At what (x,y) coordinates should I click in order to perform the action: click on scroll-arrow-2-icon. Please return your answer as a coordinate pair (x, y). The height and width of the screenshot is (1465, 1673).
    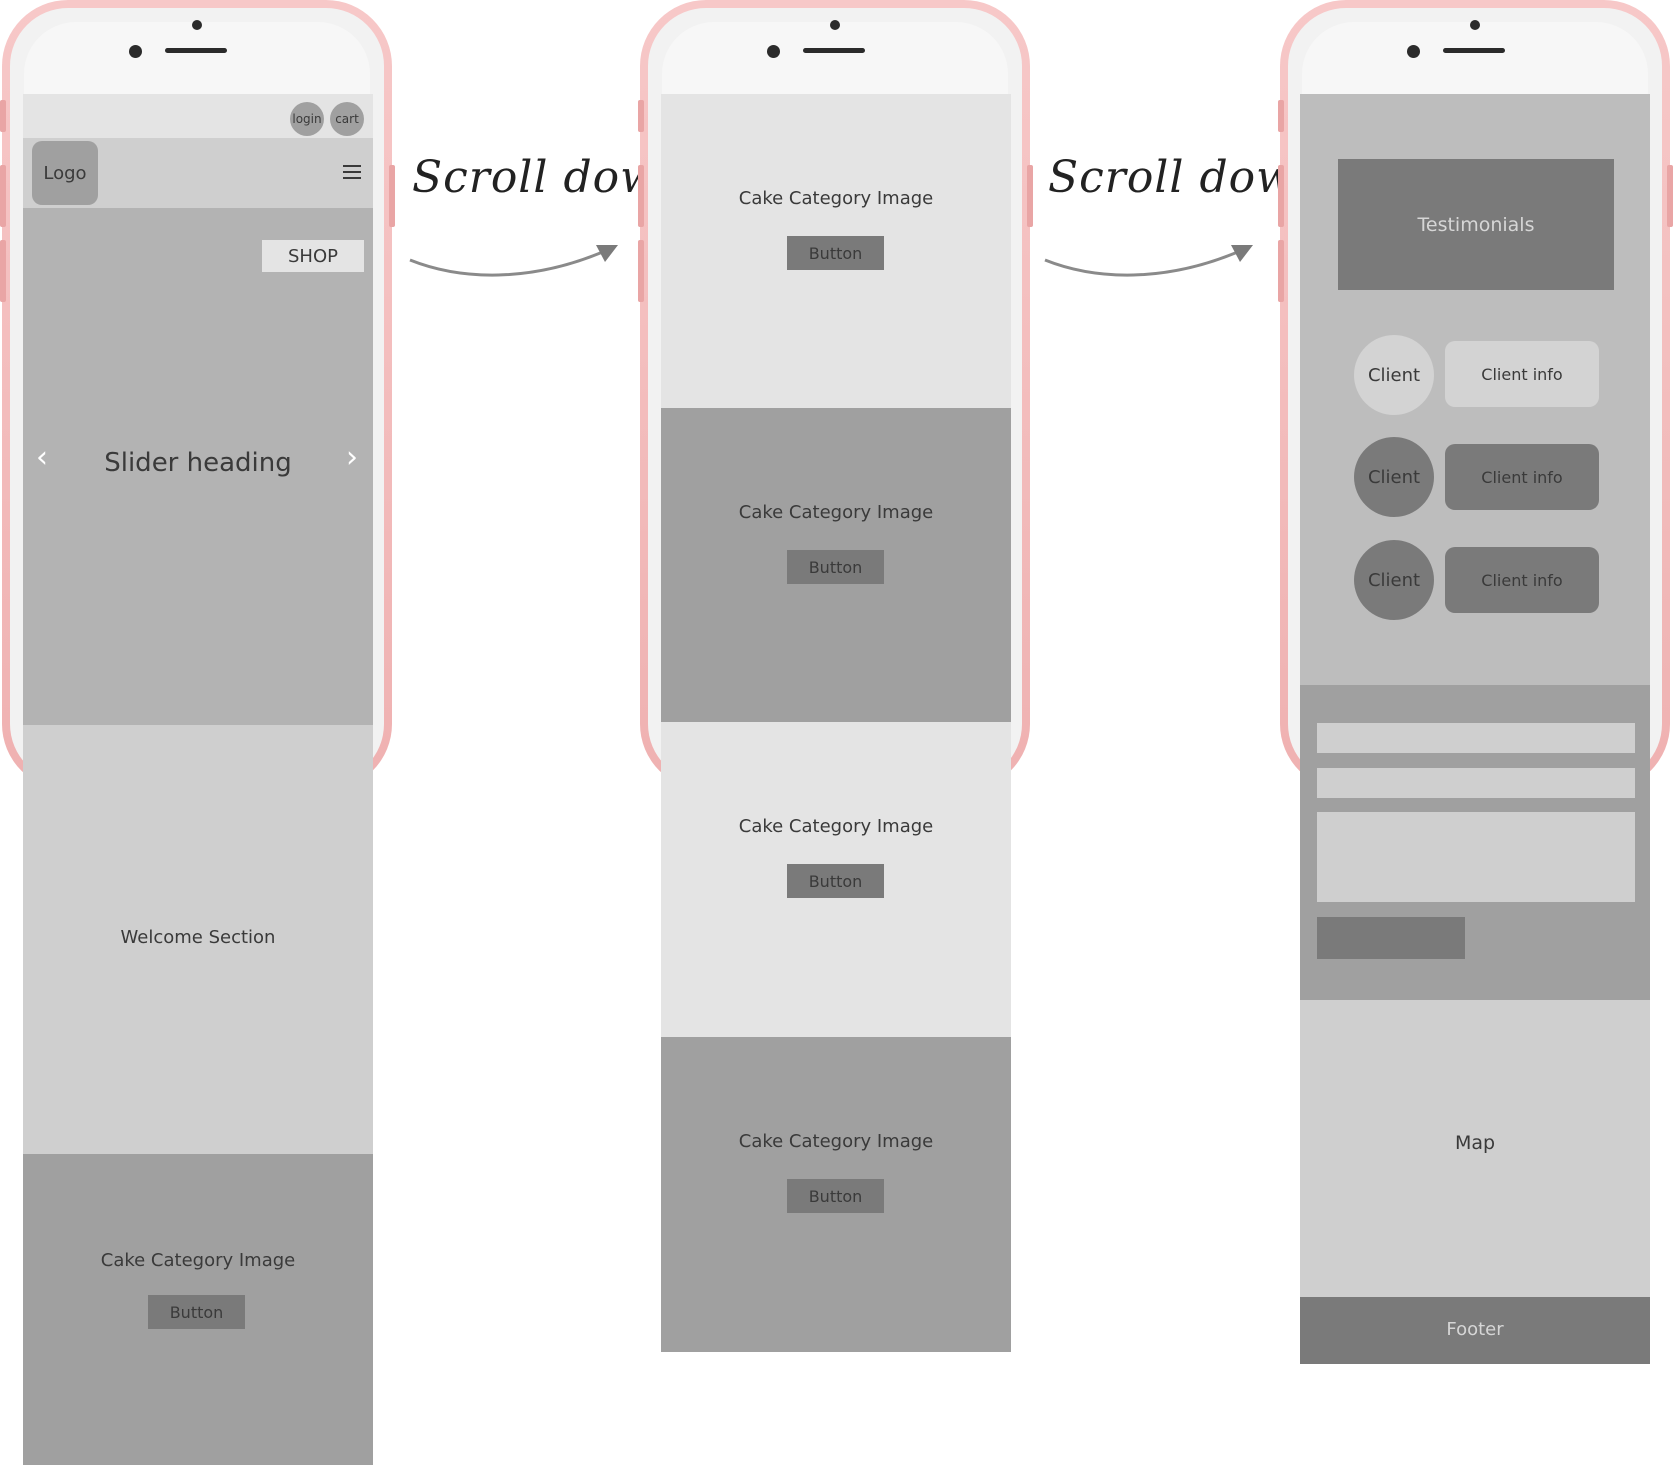
    Looking at the image, I should click on (1148, 261).